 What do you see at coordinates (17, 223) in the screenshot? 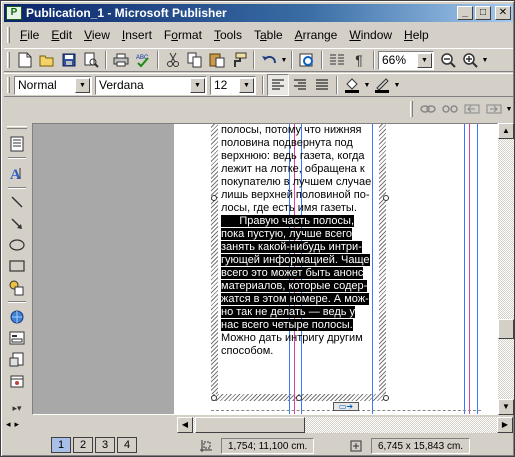
I see `arrow-tool-icon` at bounding box center [17, 223].